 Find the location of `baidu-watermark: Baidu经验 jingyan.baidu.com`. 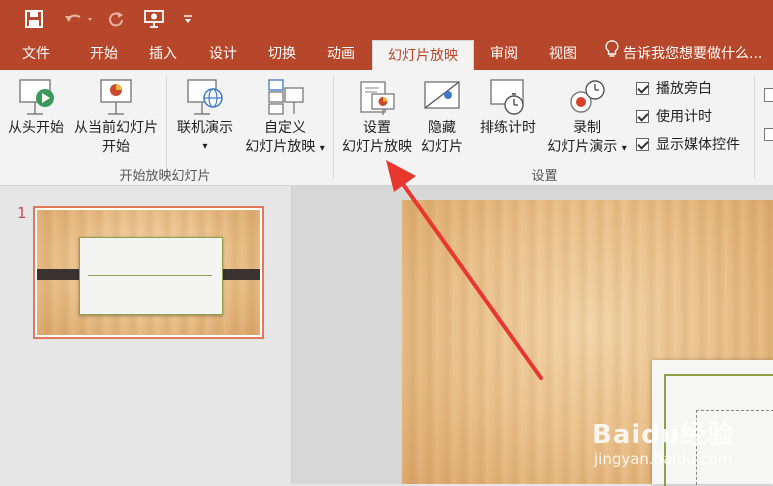

baidu-watermark: Baidu经验 jingyan.baidu.com is located at coordinates (677, 444).